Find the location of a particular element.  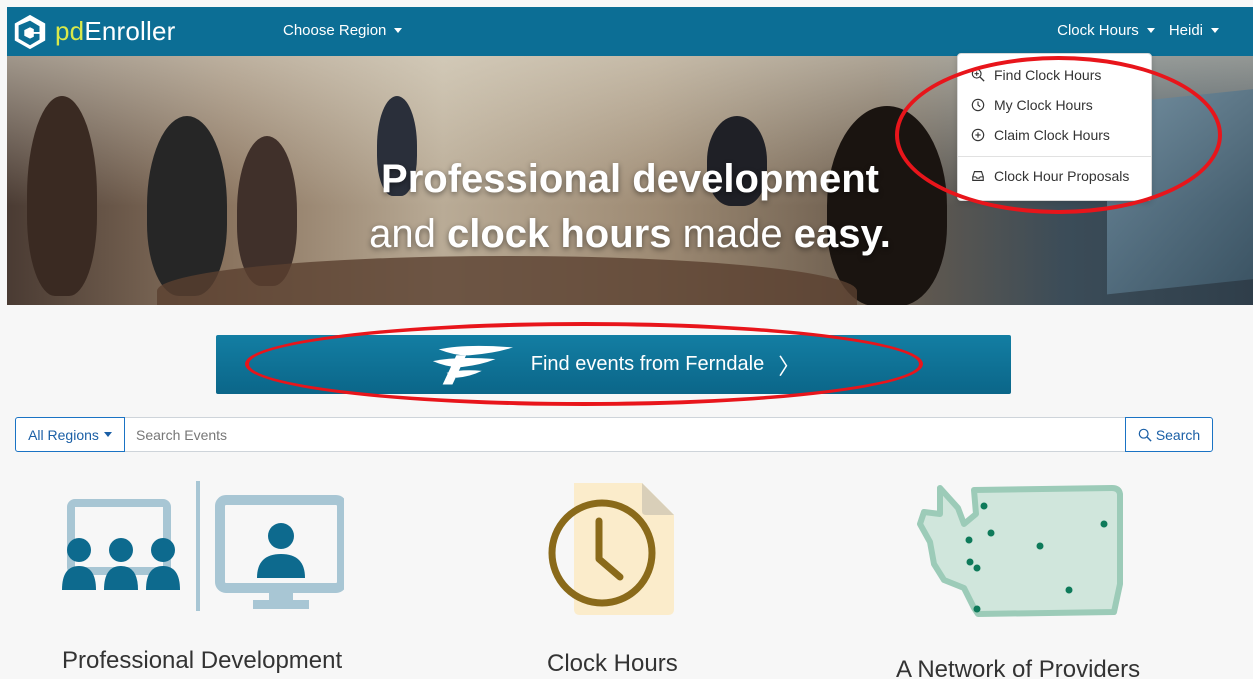

washington-map-icon is located at coordinates (1020, 551).